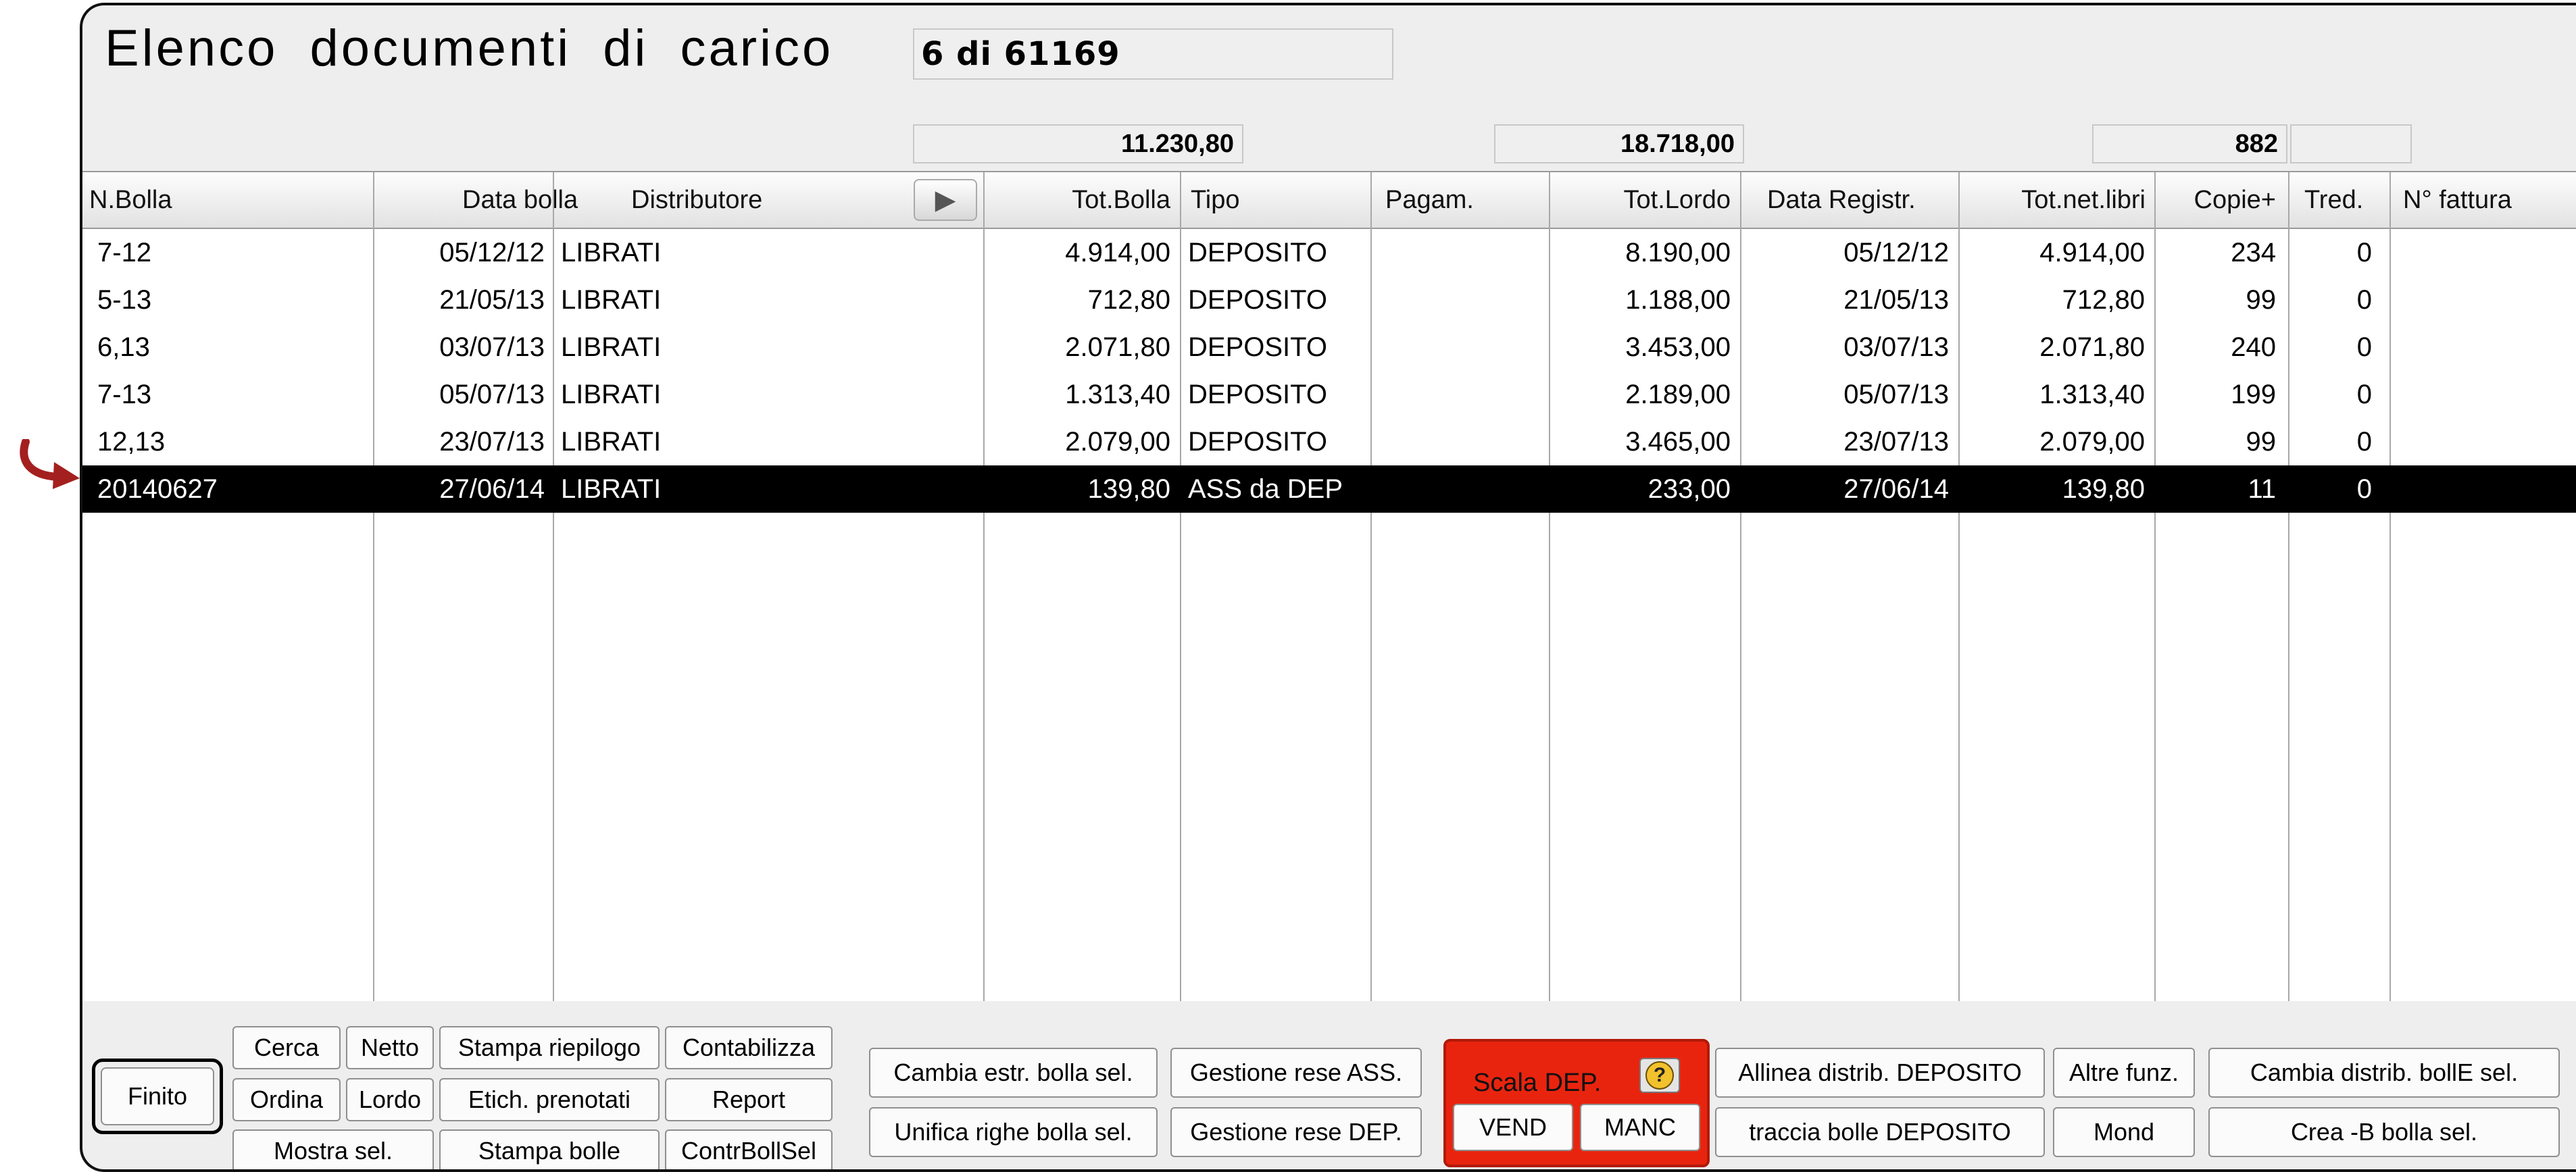 Image resolution: width=2576 pixels, height=1172 pixels. Describe the element at coordinates (1896, 299) in the screenshot. I see `cell-data-registr: 21/05/13` at that location.